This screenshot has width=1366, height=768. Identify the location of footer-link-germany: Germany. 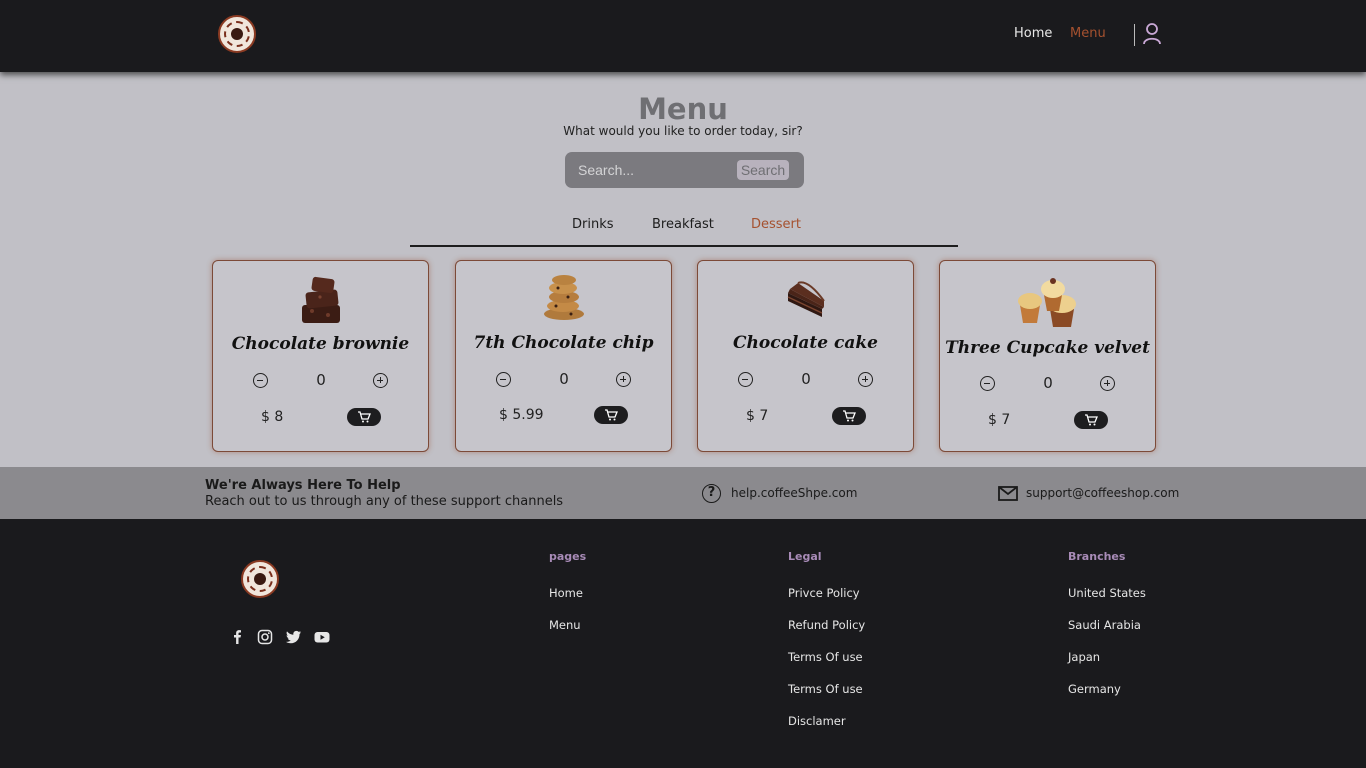
(1094, 689).